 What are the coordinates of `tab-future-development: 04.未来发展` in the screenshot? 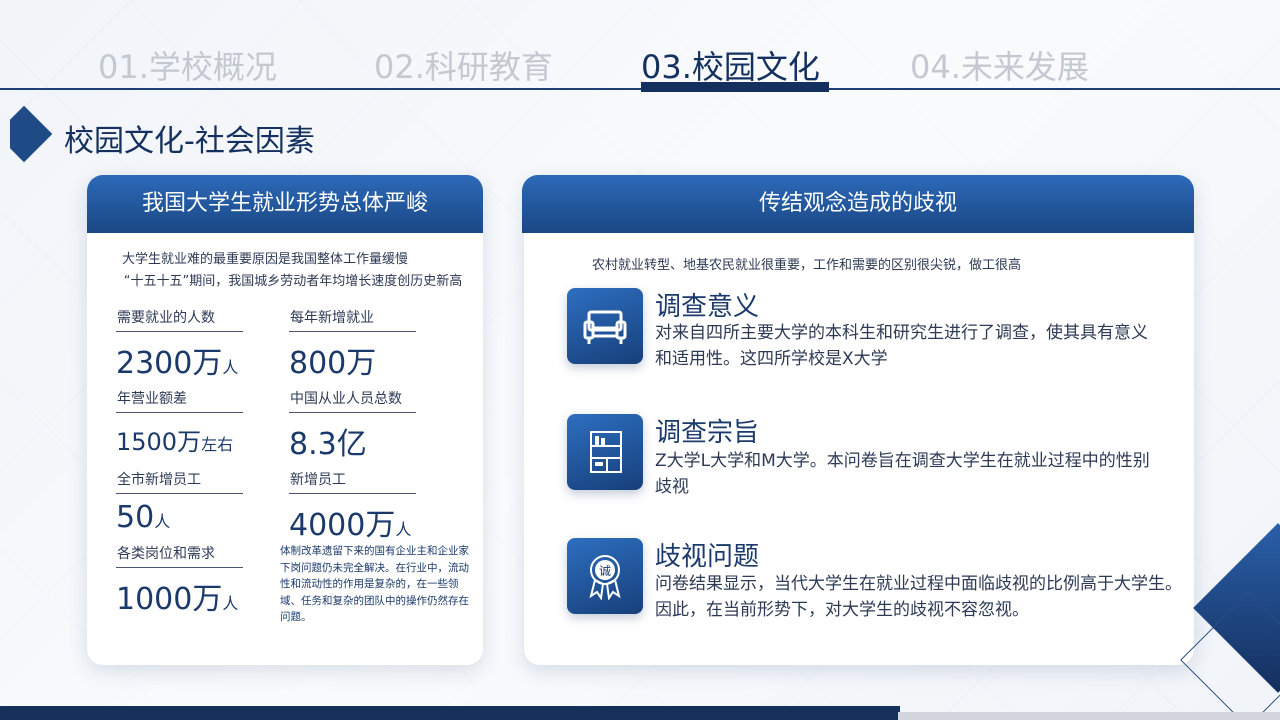 It's located at (999, 65).